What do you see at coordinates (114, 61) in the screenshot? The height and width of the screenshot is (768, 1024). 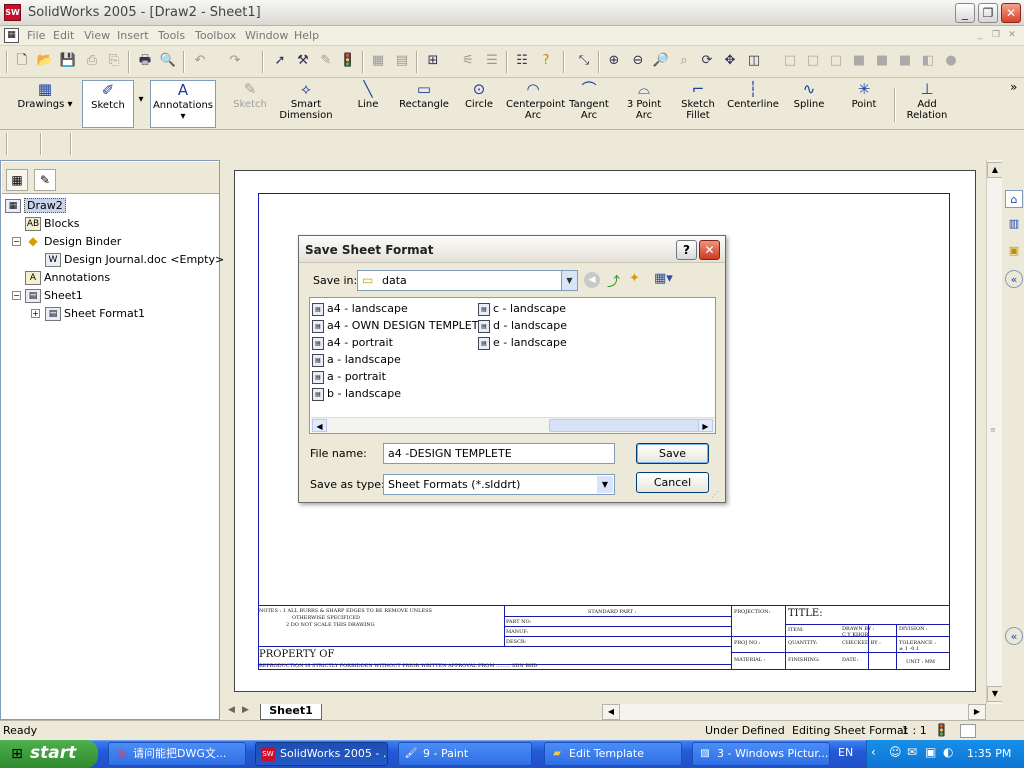 I see `print-preview-icon: ⎘` at bounding box center [114, 61].